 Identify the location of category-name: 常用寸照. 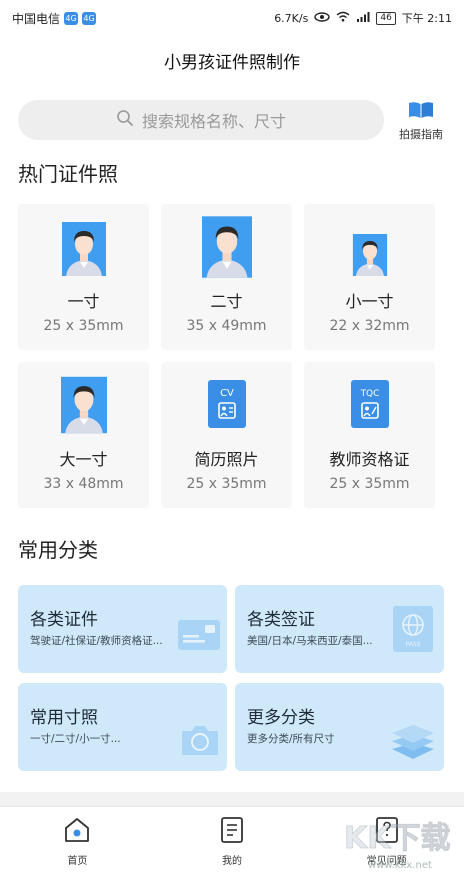
(64, 718).